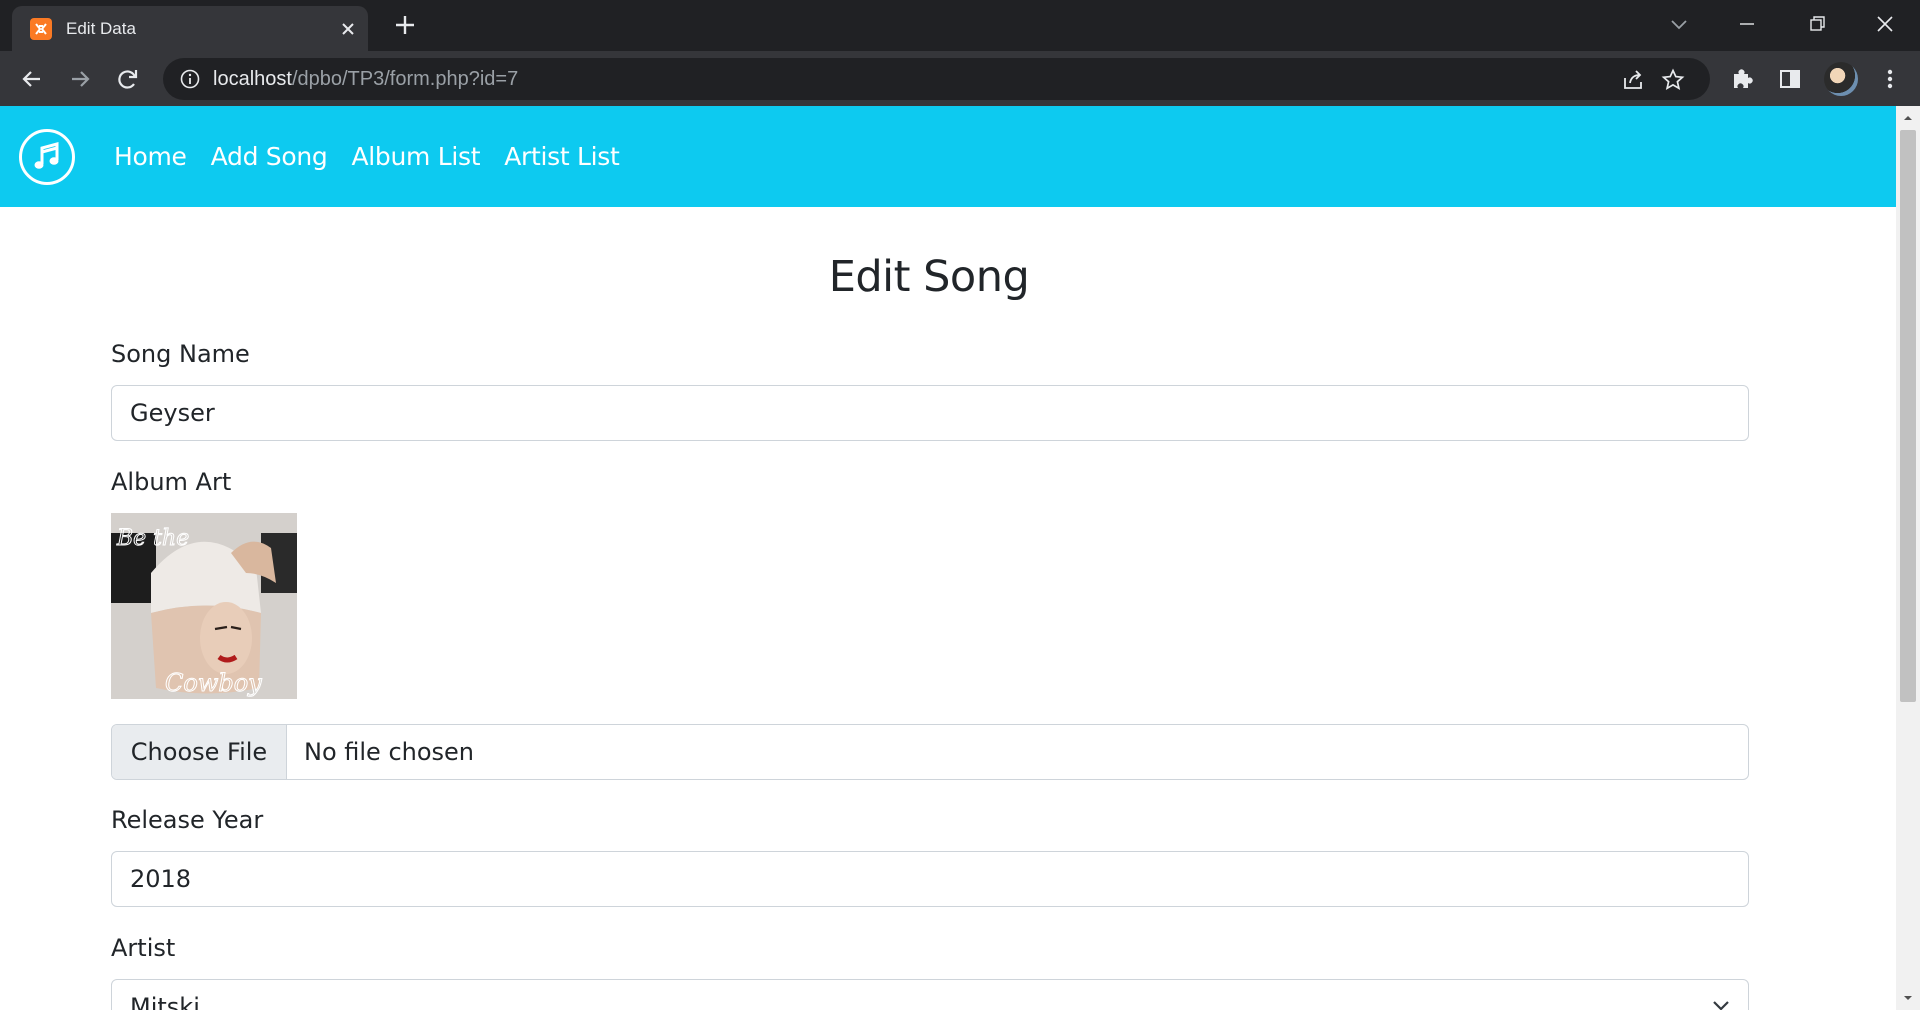  Describe the element at coordinates (948, 156) in the screenshot. I see `site-navbar: Home Add Song Album List Artist List` at that location.